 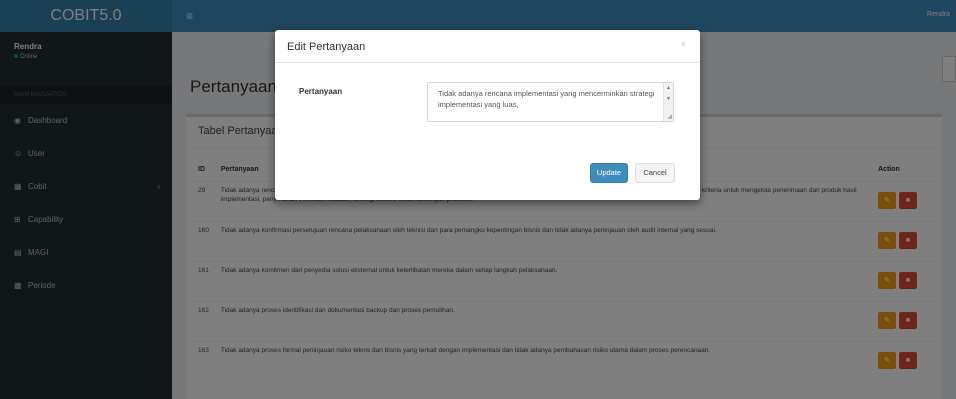 What do you see at coordinates (668, 99) in the screenshot?
I see `scroll-down-icon: ▼` at bounding box center [668, 99].